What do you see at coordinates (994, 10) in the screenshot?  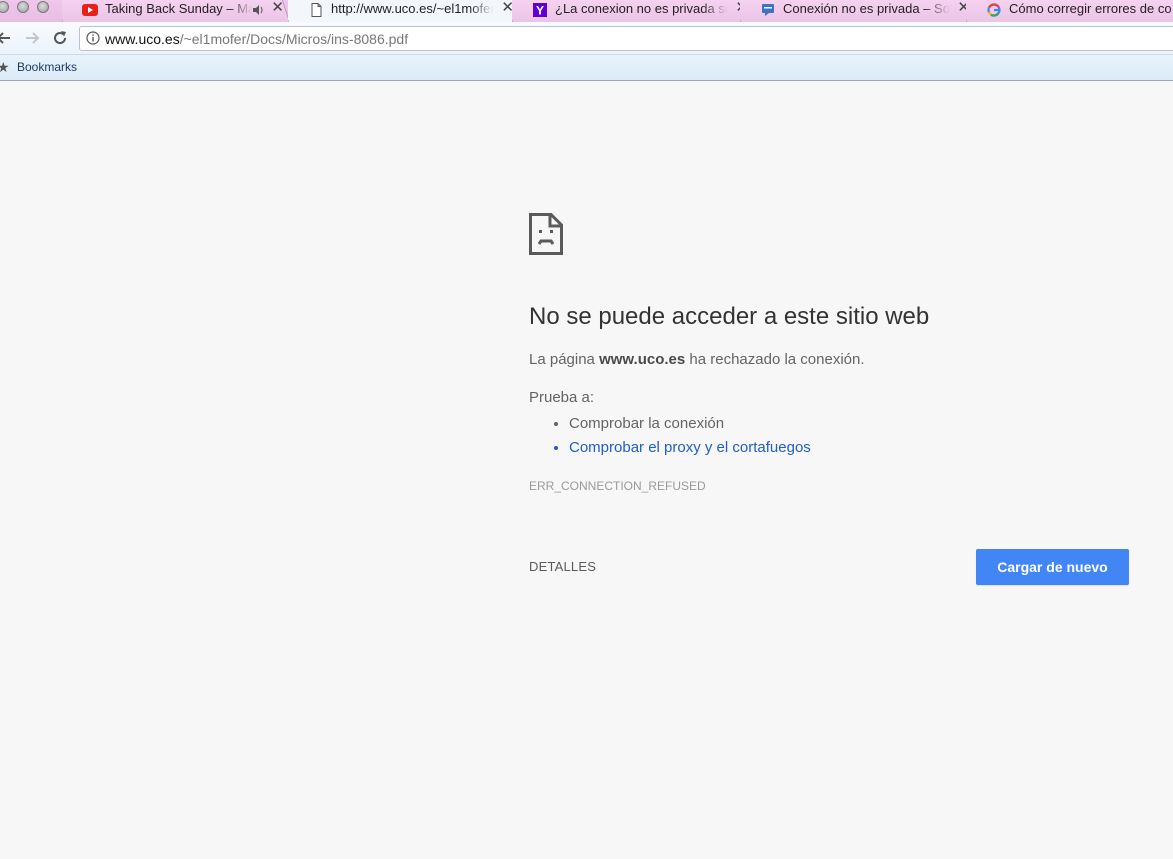 I see `google-icon` at bounding box center [994, 10].